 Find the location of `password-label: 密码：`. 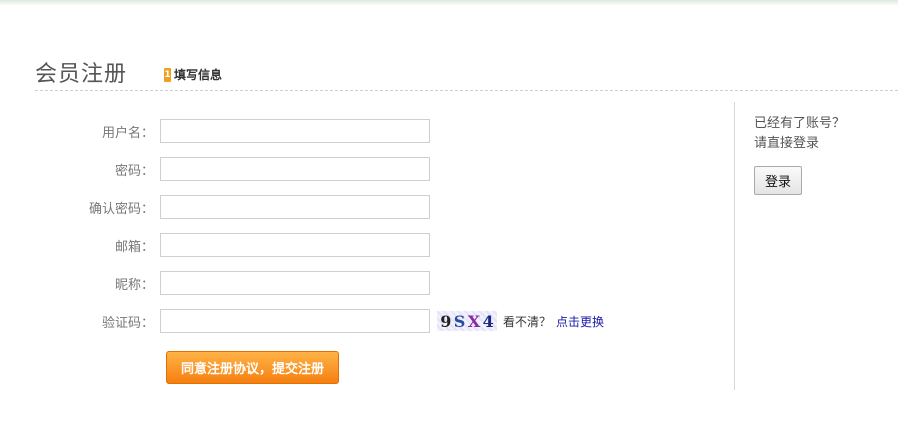

password-label: 密码： is located at coordinates (134, 171).